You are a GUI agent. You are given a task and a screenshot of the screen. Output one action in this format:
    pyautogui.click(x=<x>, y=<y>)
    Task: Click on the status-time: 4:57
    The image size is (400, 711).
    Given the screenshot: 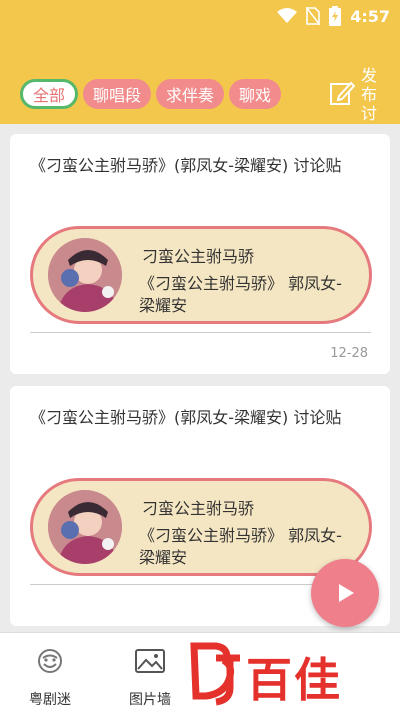 What is the action you would take?
    pyautogui.click(x=370, y=16)
    